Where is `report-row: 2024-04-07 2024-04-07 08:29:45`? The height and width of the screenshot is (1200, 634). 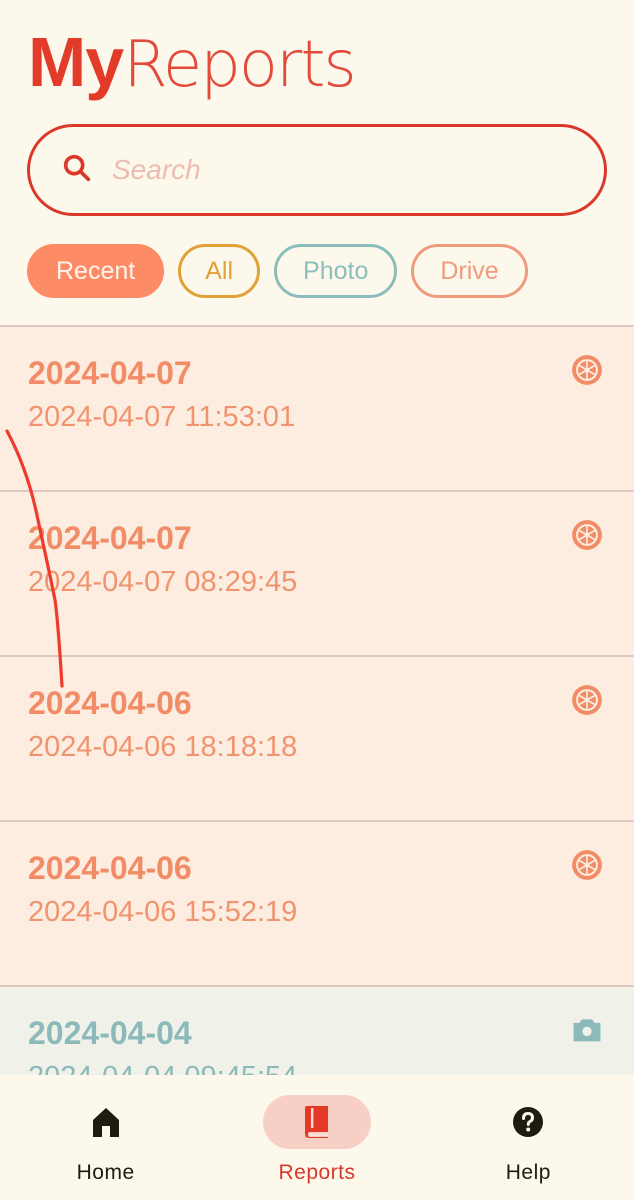
report-row: 2024-04-07 2024-04-07 08:29:45 is located at coordinates (317, 574).